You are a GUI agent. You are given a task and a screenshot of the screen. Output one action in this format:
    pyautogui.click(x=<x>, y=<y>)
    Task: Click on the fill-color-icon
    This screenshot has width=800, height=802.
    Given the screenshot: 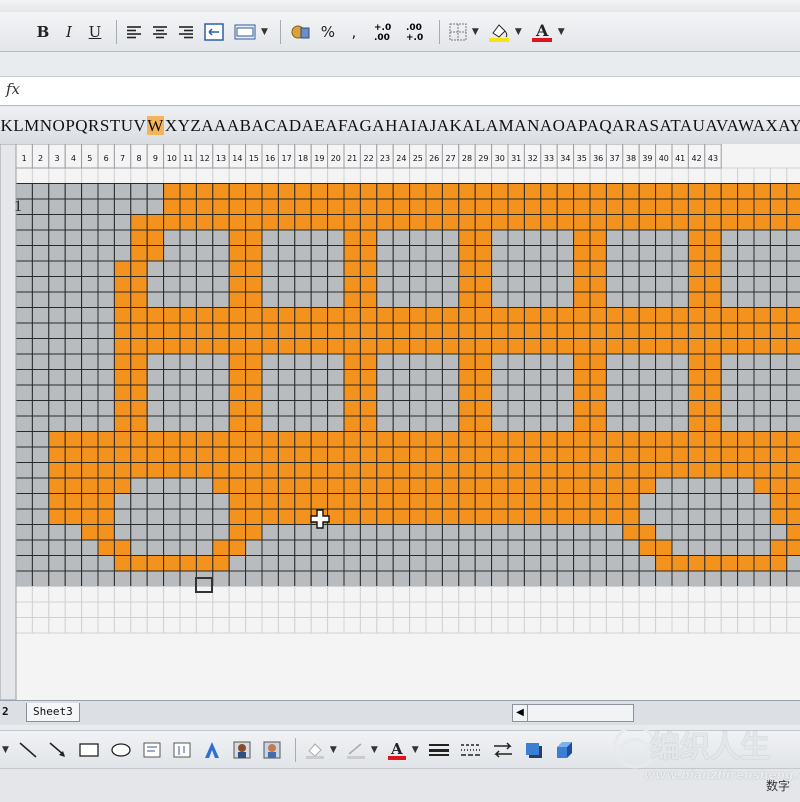 What is the action you would take?
    pyautogui.click(x=499, y=32)
    